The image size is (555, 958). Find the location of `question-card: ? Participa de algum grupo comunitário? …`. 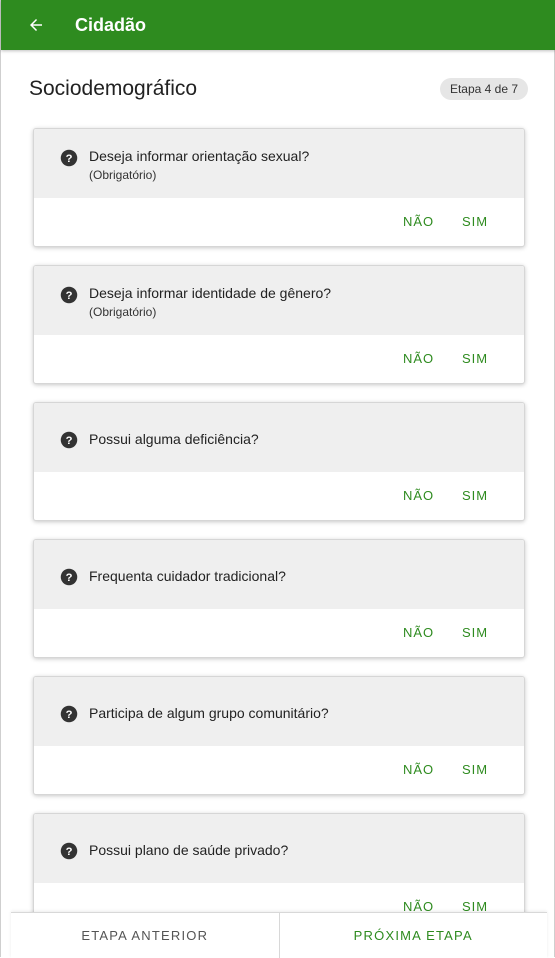

question-card: ? Participa de algum grupo comunitário? … is located at coordinates (279, 735).